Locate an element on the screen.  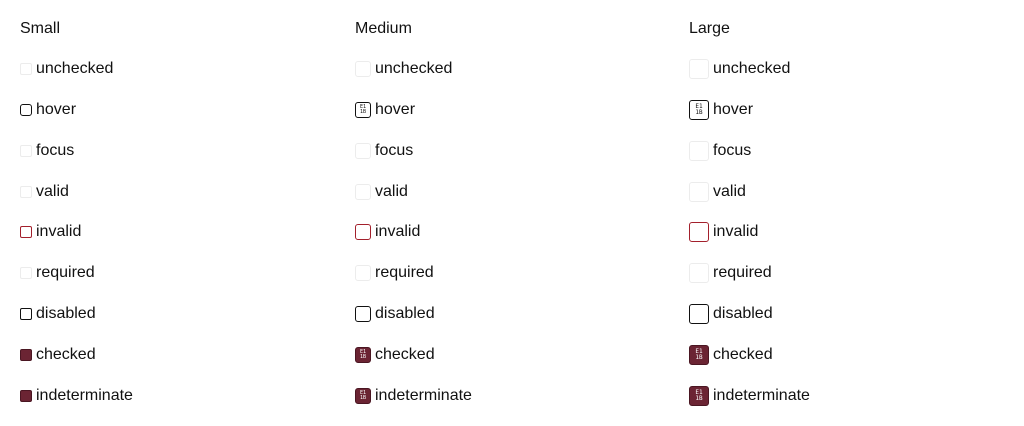
column-title: Small is located at coordinates (40, 28).